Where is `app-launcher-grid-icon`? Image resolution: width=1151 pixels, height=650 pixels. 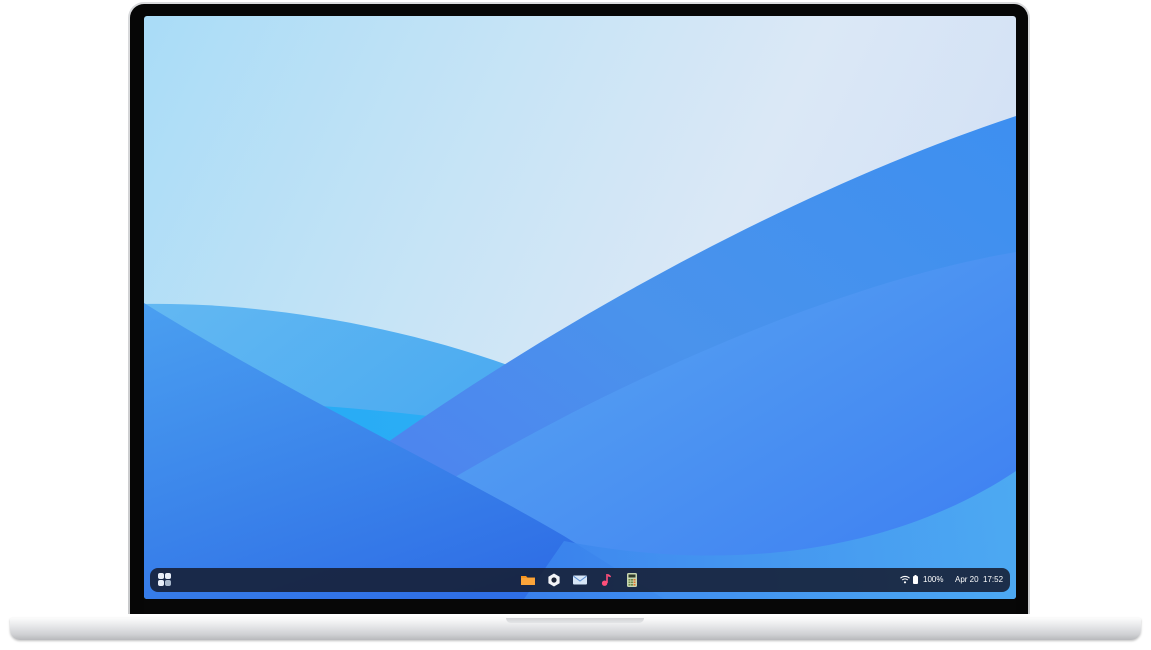
app-launcher-grid-icon is located at coordinates (165, 580).